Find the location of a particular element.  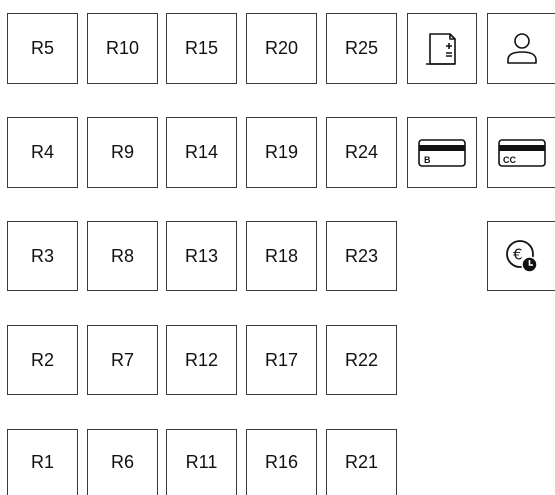

table-button-r3: R3 is located at coordinates (42, 256).